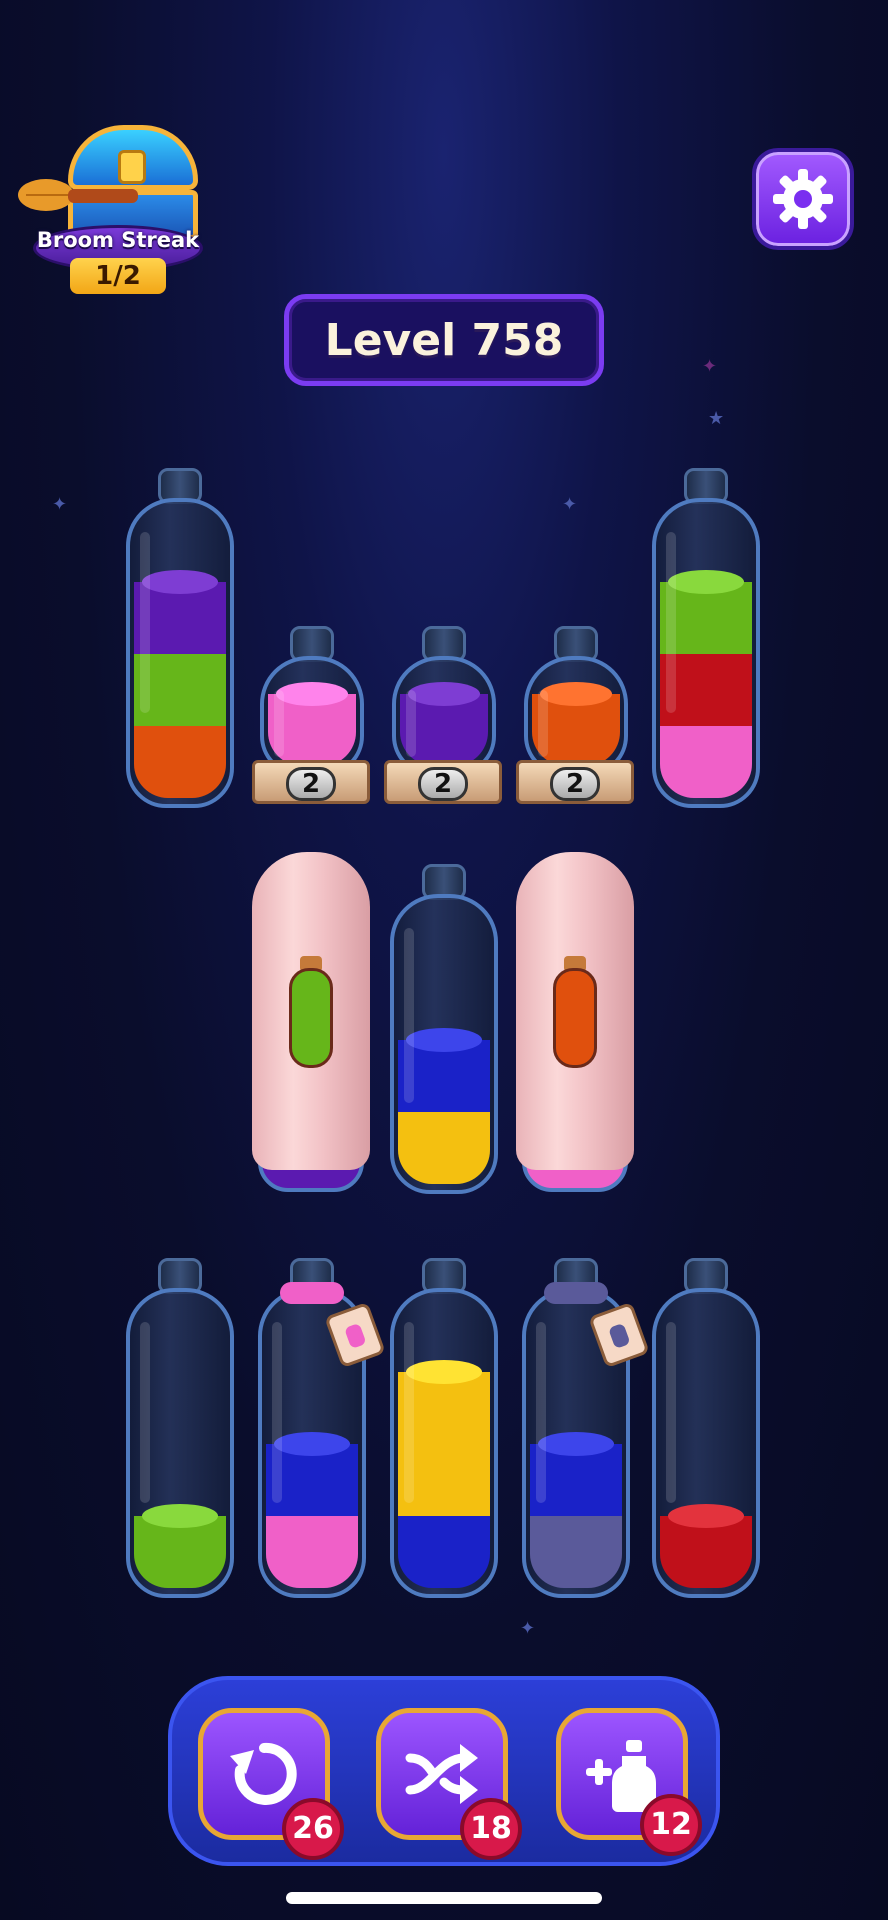  I want to click on liquid-layer-orange, so click(180, 762).